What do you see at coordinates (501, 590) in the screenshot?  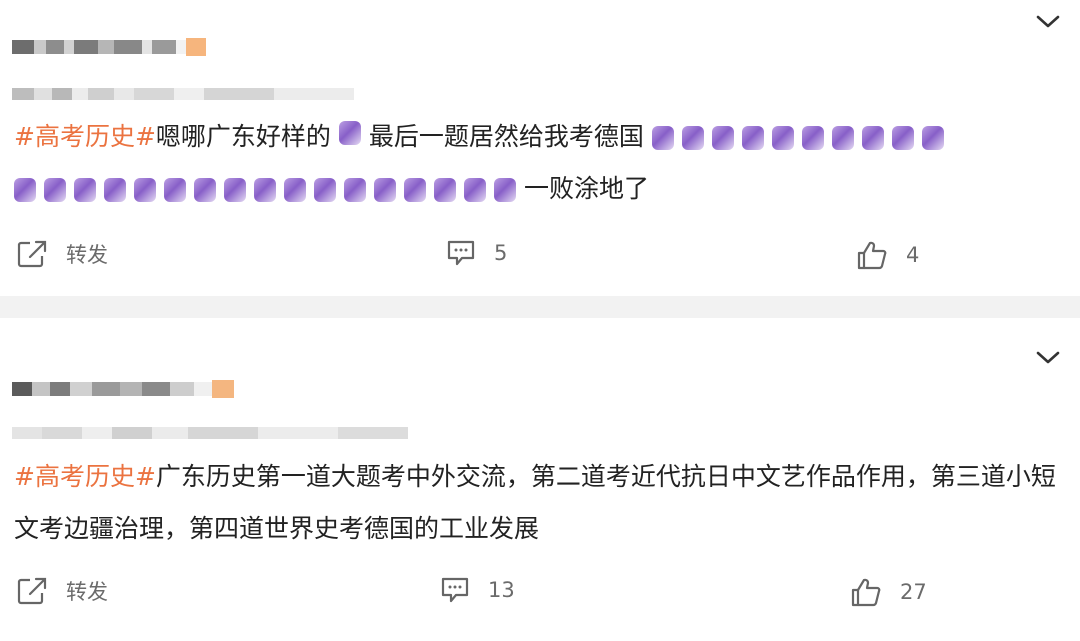 I see `comment-count: 13` at bounding box center [501, 590].